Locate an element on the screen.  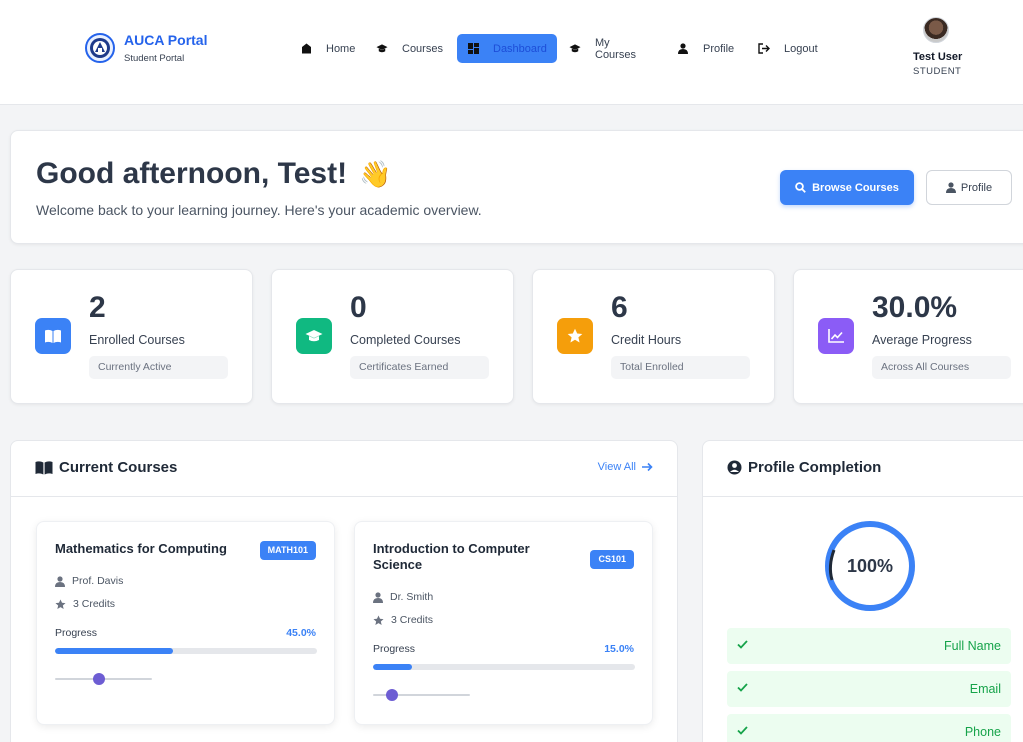
nav-my-courses-label: My Courses is located at coordinates (615, 48).